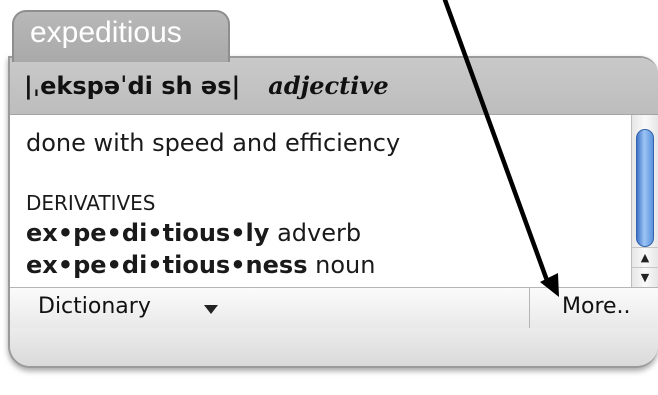  I want to click on entry-word: expeditious, so click(106, 32).